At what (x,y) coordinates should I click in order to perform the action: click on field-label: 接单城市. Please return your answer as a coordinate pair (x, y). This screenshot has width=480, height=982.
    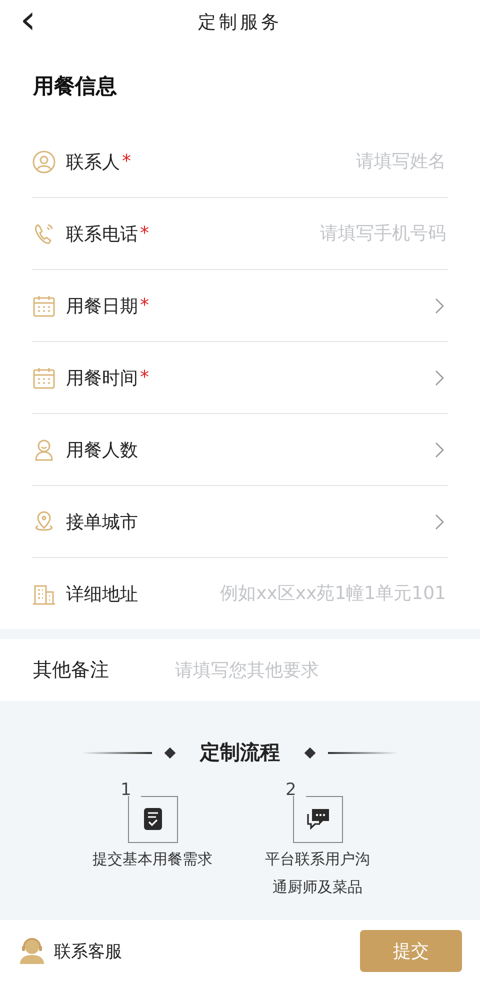
    Looking at the image, I should click on (102, 522).